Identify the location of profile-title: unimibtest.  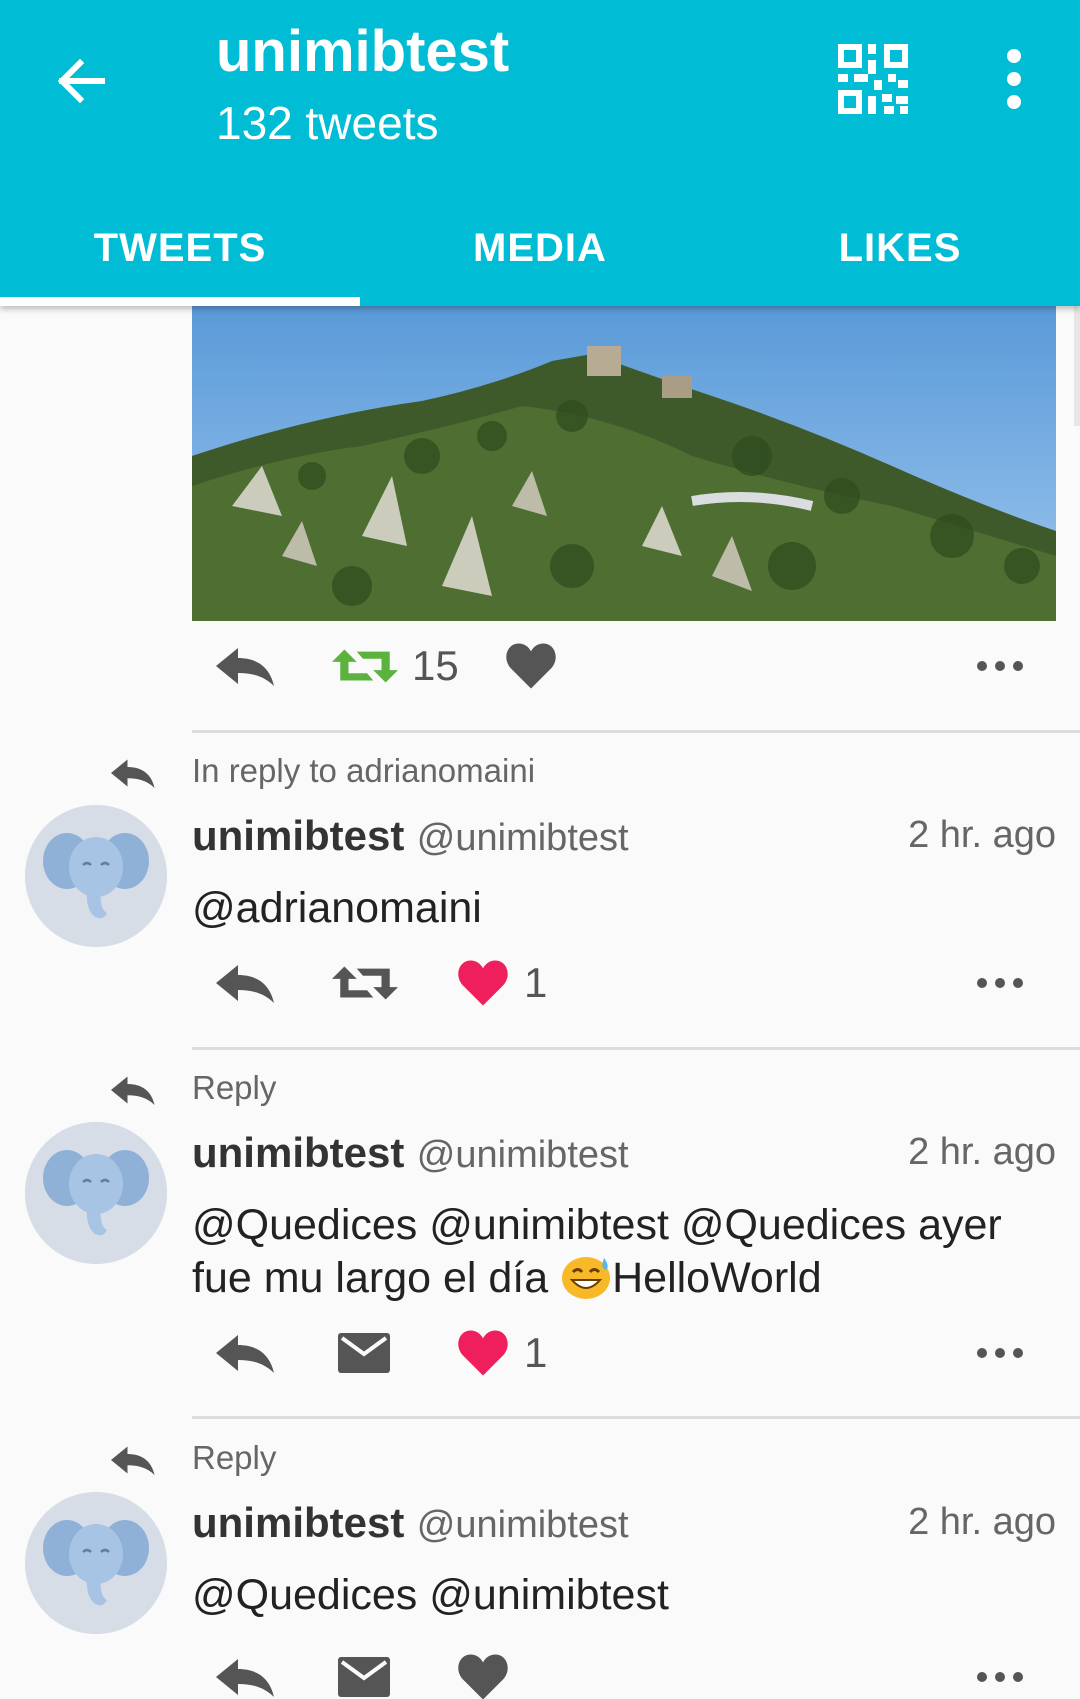
(363, 51).